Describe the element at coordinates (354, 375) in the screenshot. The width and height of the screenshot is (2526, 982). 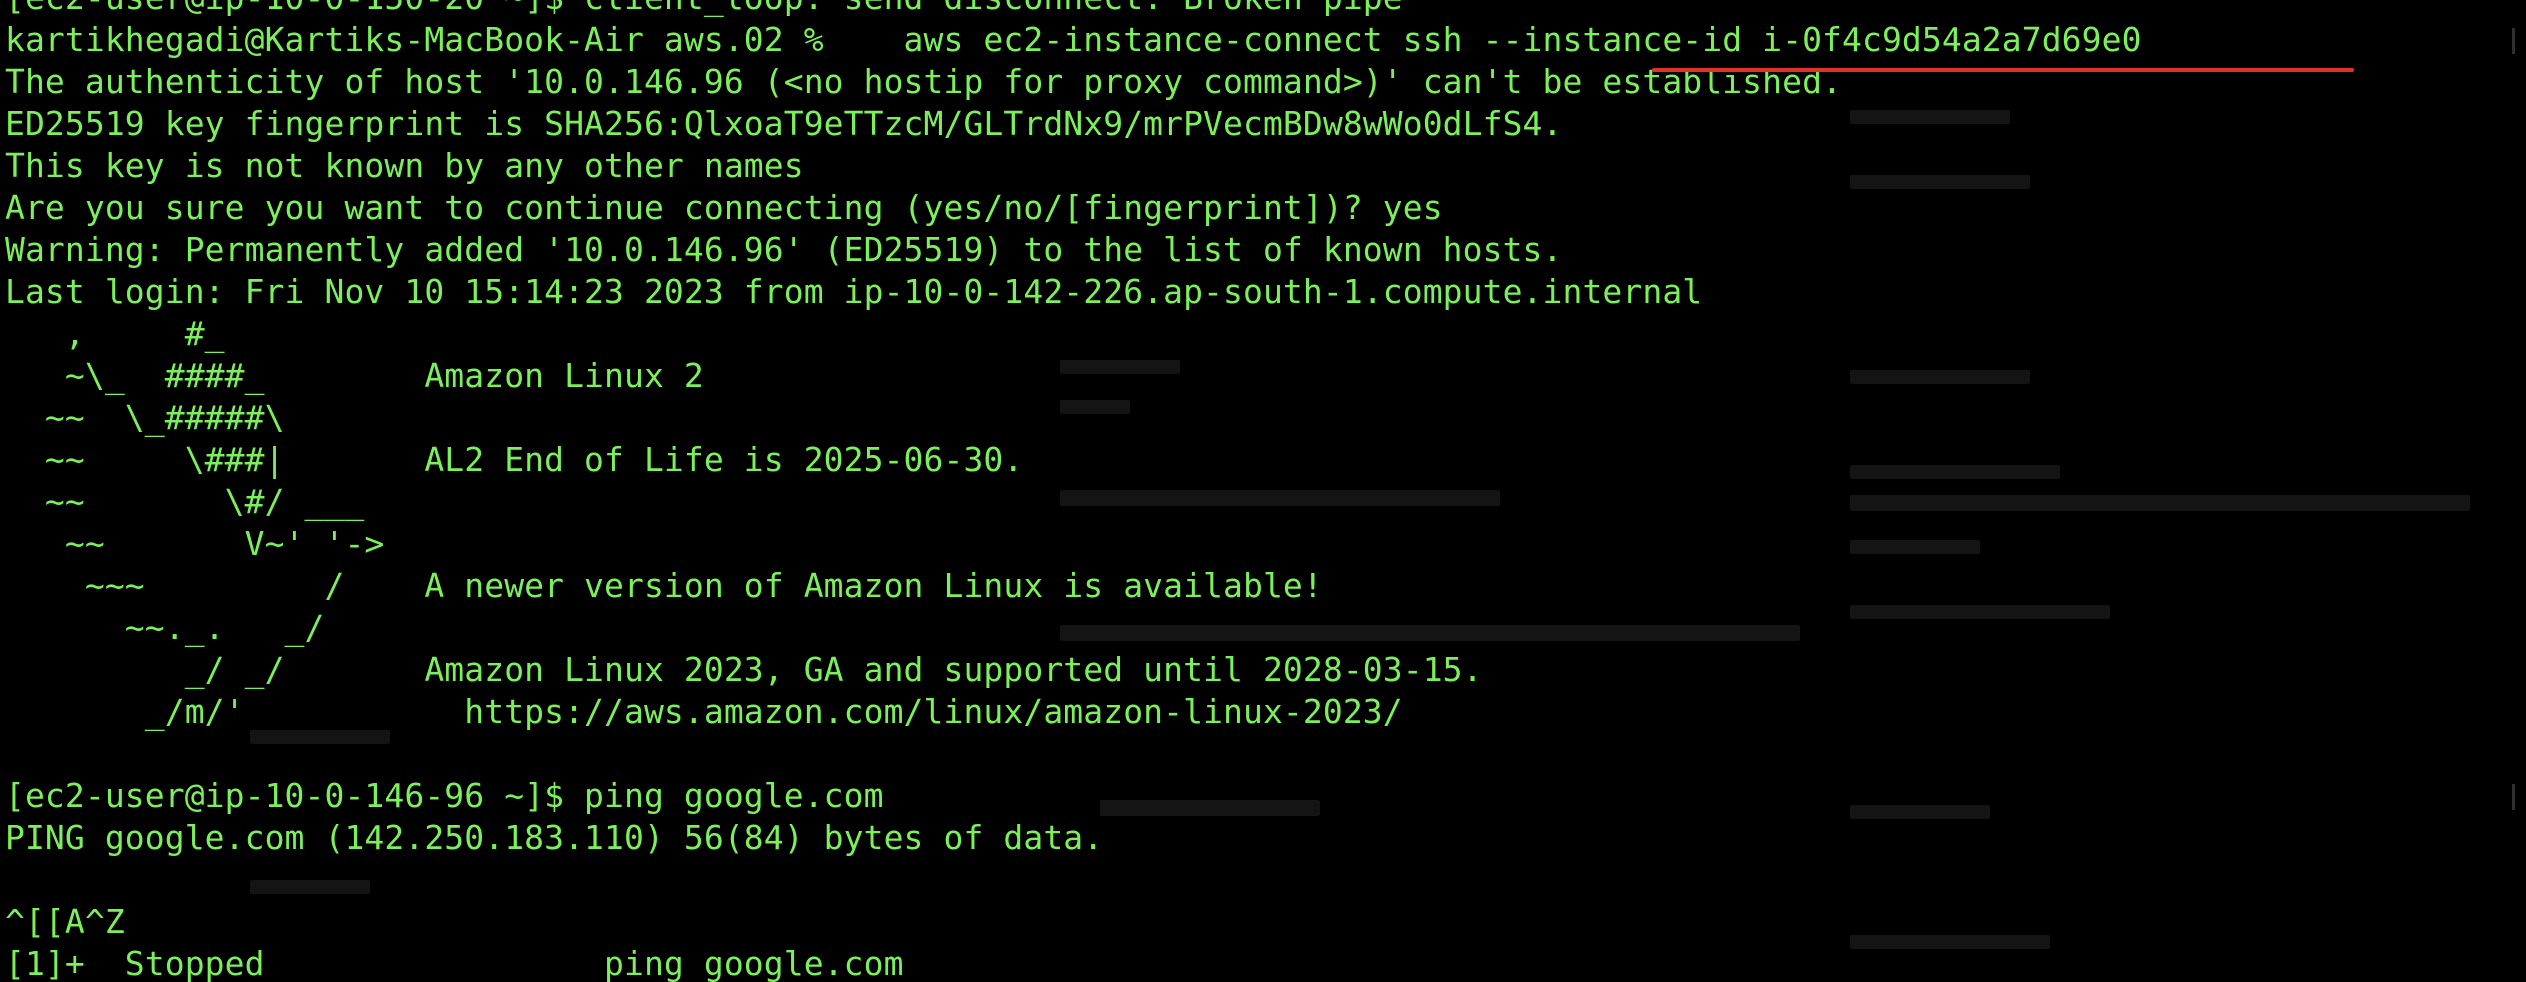
I see `motd-ascii-art-line: ~\_ ####_ Amazon Linux 2` at that location.